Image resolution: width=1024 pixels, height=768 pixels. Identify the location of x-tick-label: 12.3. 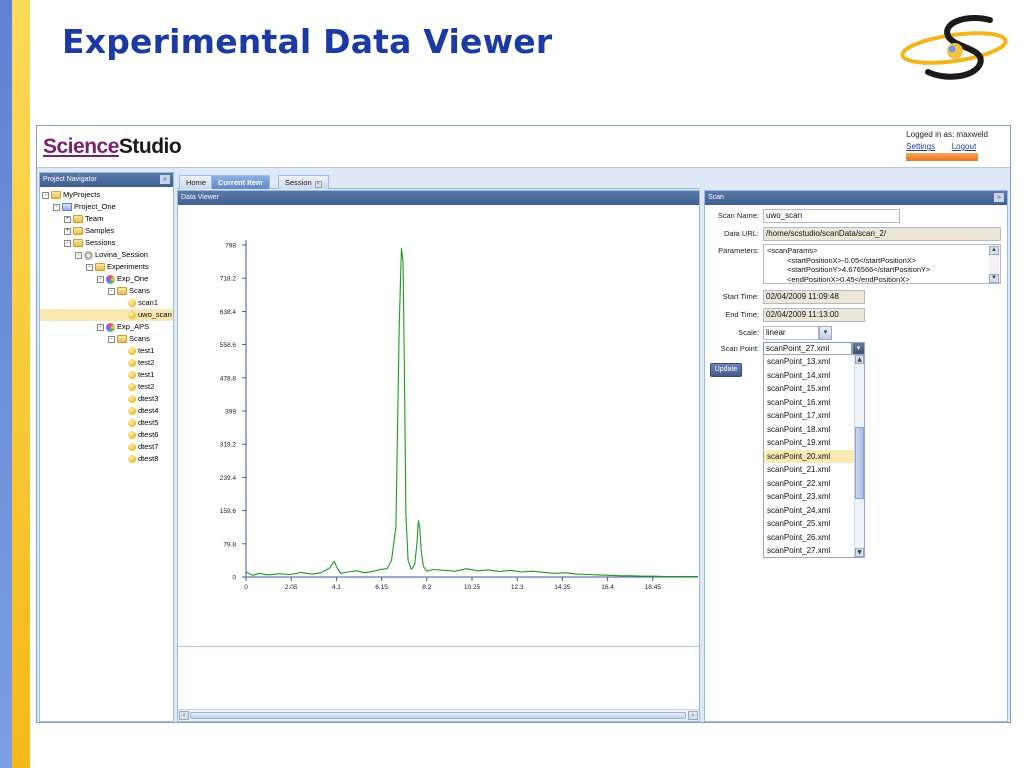
(517, 587).